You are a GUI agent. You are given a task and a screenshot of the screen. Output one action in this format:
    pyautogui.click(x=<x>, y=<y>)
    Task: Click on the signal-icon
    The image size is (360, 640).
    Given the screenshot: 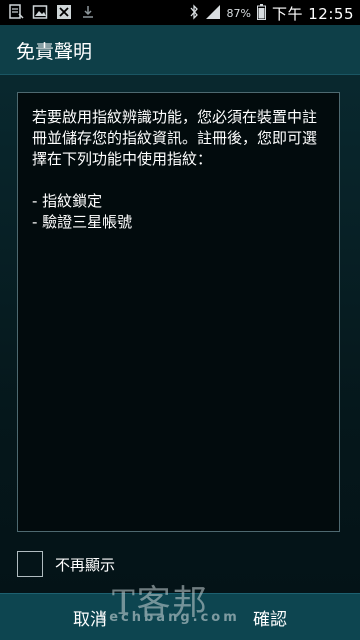 What is the action you would take?
    pyautogui.click(x=213, y=14)
    